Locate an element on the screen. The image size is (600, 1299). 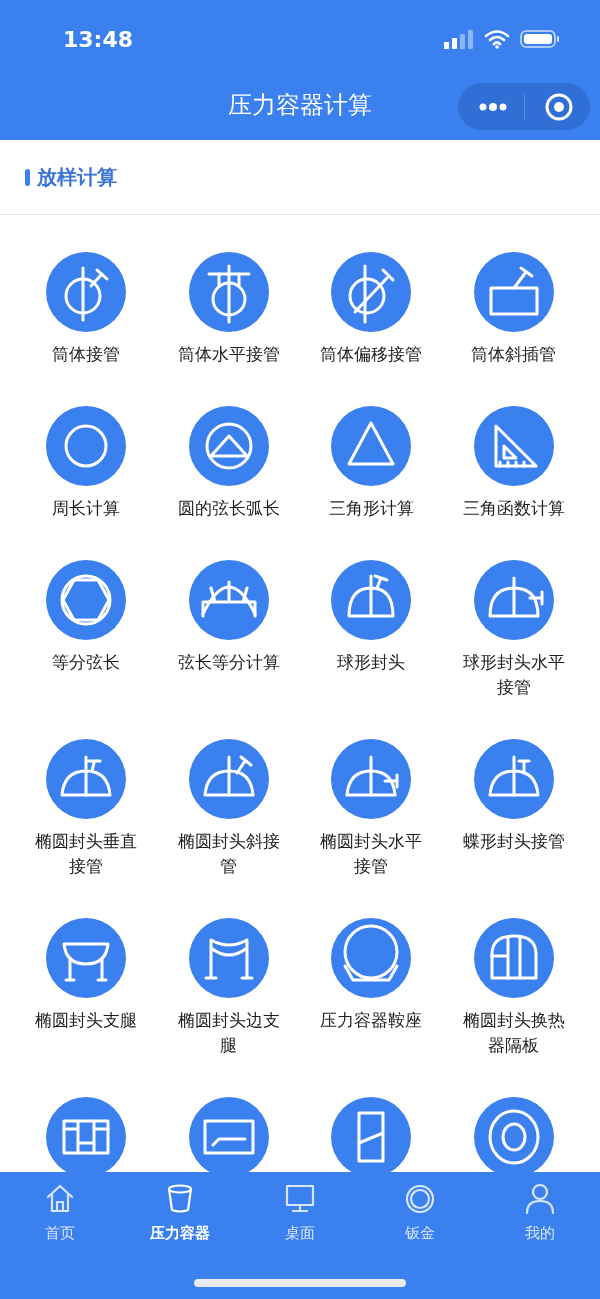
tool-label: 筒体斜插管 is located at coordinates (514, 355).